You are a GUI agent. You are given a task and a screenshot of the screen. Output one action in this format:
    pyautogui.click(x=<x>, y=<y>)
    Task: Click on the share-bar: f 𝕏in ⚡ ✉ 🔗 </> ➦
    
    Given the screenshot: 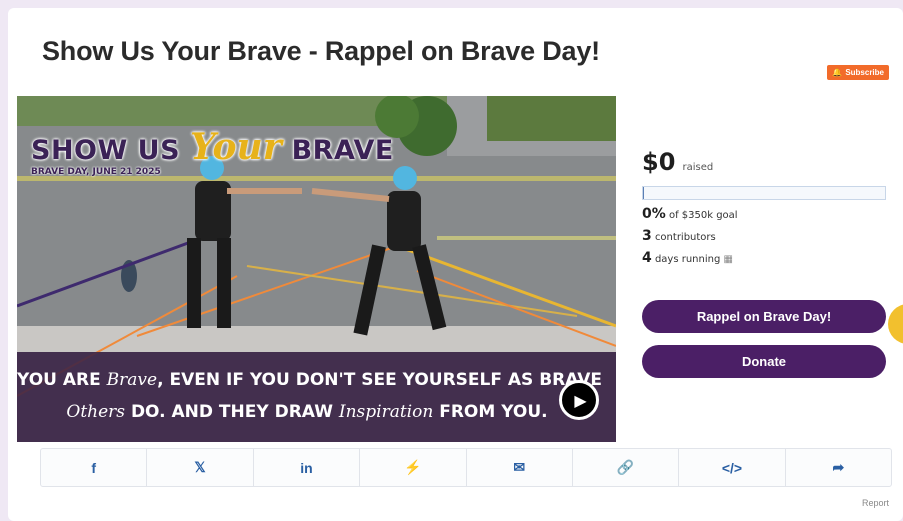 What is the action you would take?
    pyautogui.click(x=466, y=467)
    